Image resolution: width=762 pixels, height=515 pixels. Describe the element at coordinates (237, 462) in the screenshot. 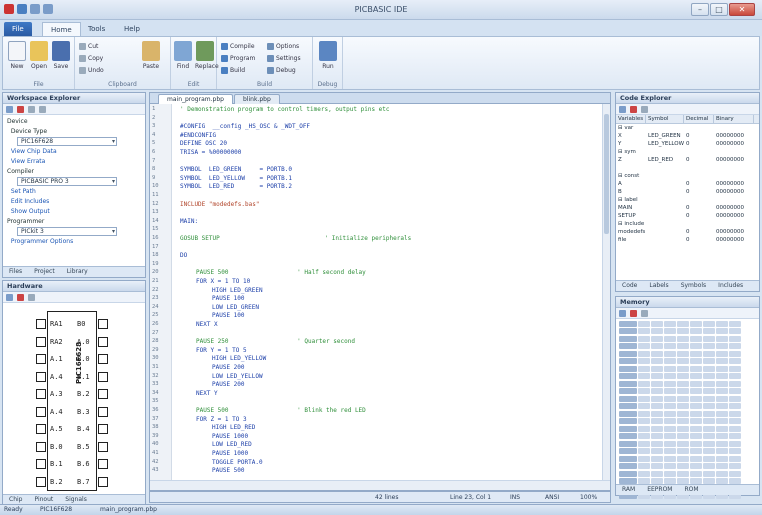

I see `code-line: TOGGLE PORTA.0` at that location.